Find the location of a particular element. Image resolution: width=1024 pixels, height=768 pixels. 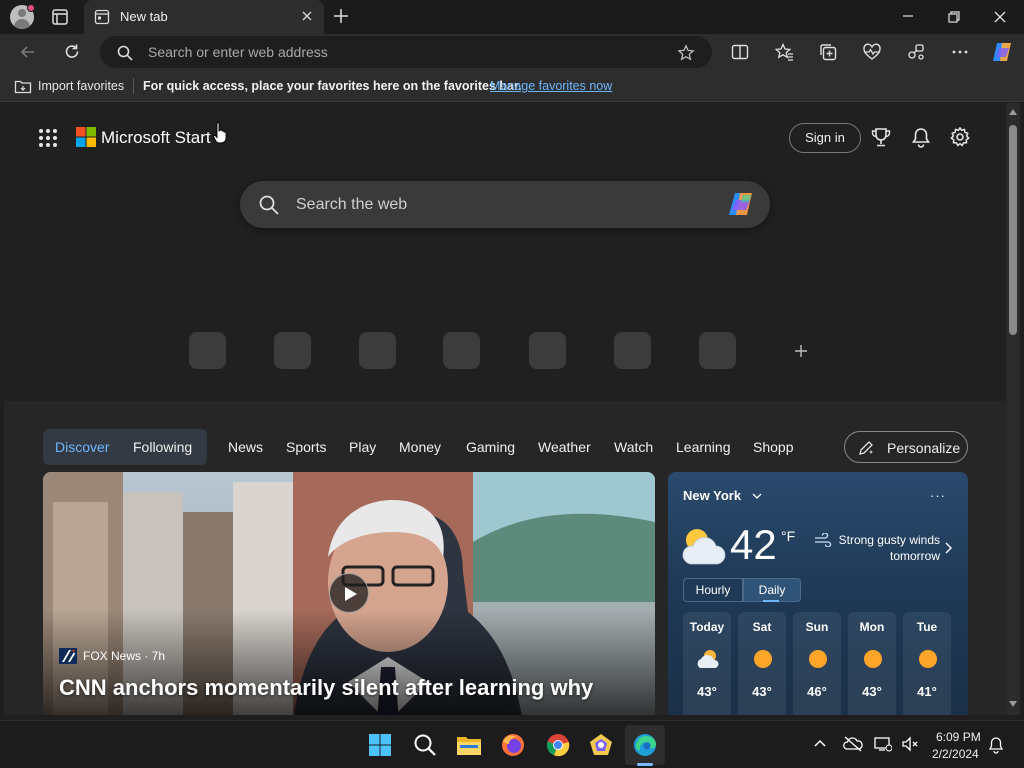

microsoft-logo-icon is located at coordinates (86, 137).